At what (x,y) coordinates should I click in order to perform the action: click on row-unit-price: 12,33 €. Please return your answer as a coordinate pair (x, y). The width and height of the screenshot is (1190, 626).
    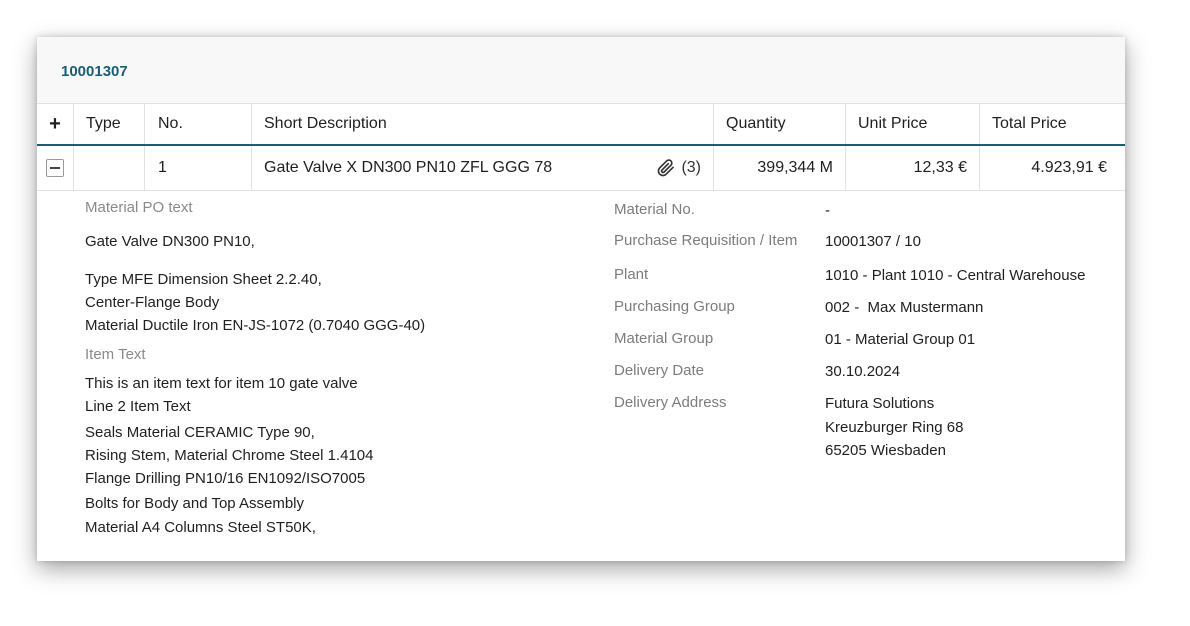
    Looking at the image, I should click on (913, 168).